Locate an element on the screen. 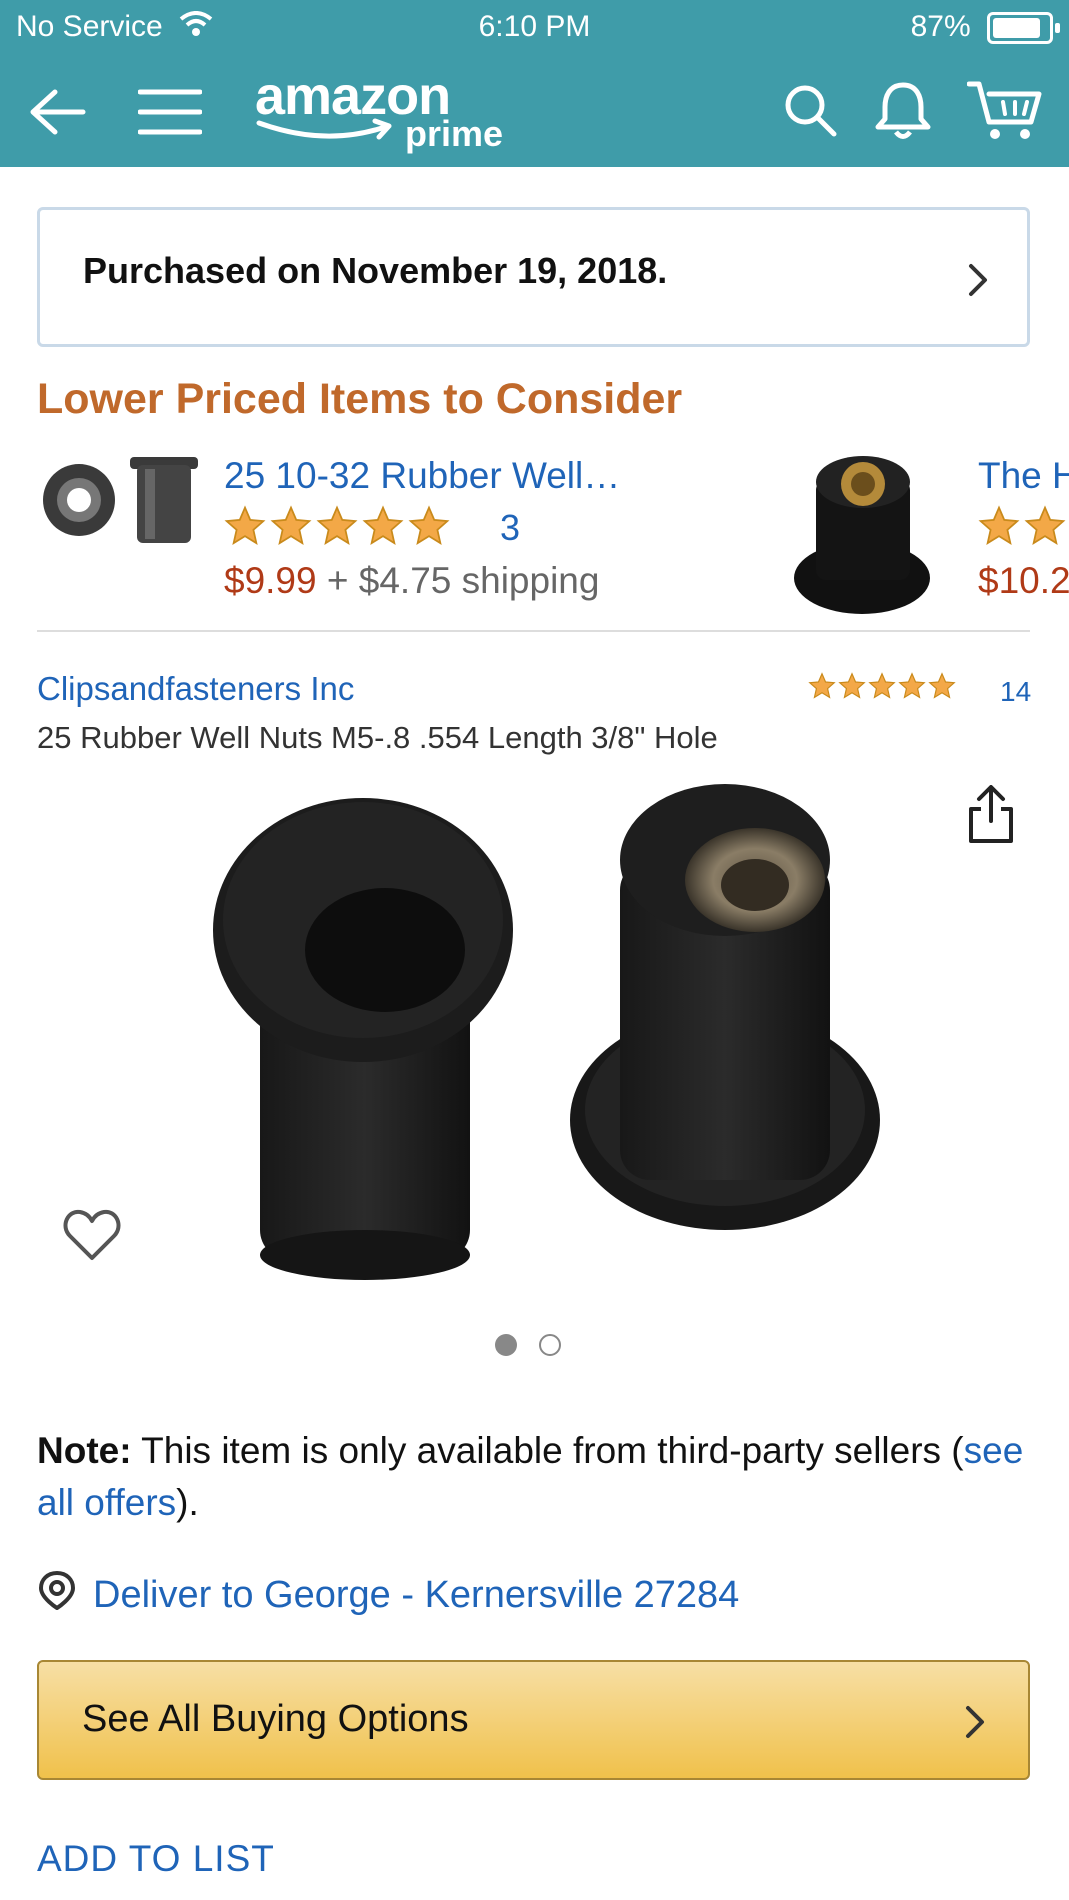 The width and height of the screenshot is (1069, 1900). app-header: No Service 6:10 PM 87% amazon prime is located at coordinates (534, 83).